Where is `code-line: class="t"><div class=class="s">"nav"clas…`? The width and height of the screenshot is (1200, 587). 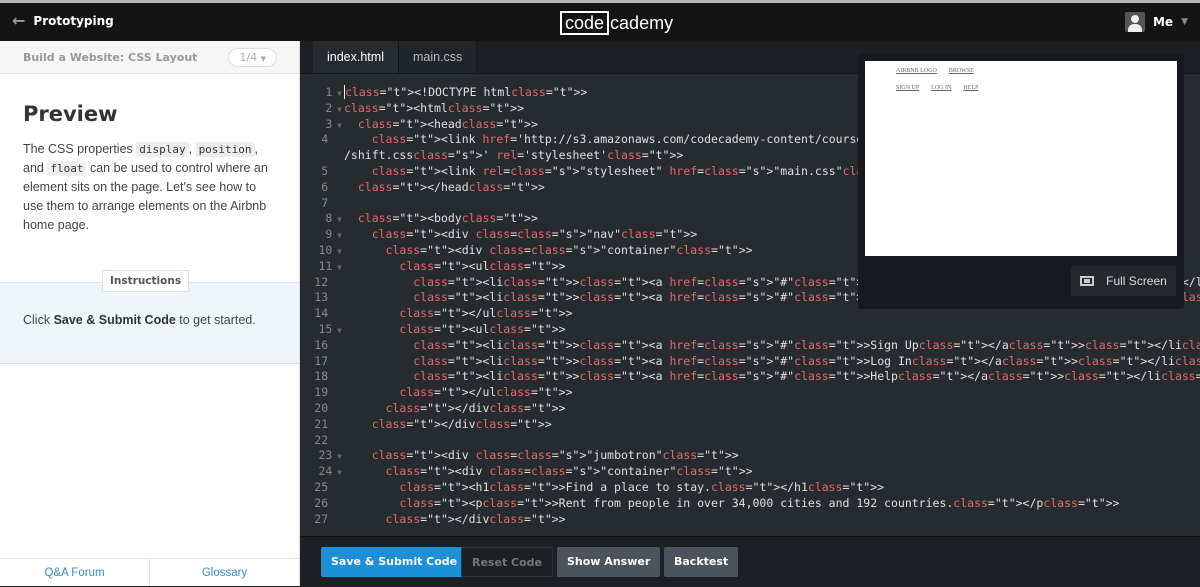
code-line: class="t"><div class=class="s">"nav"clas… is located at coordinates (520, 235).